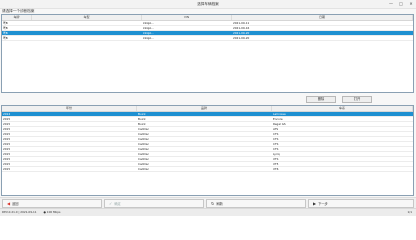 The height and width of the screenshot is (240, 416). I want to click on col-make: 品牌, so click(204, 108).